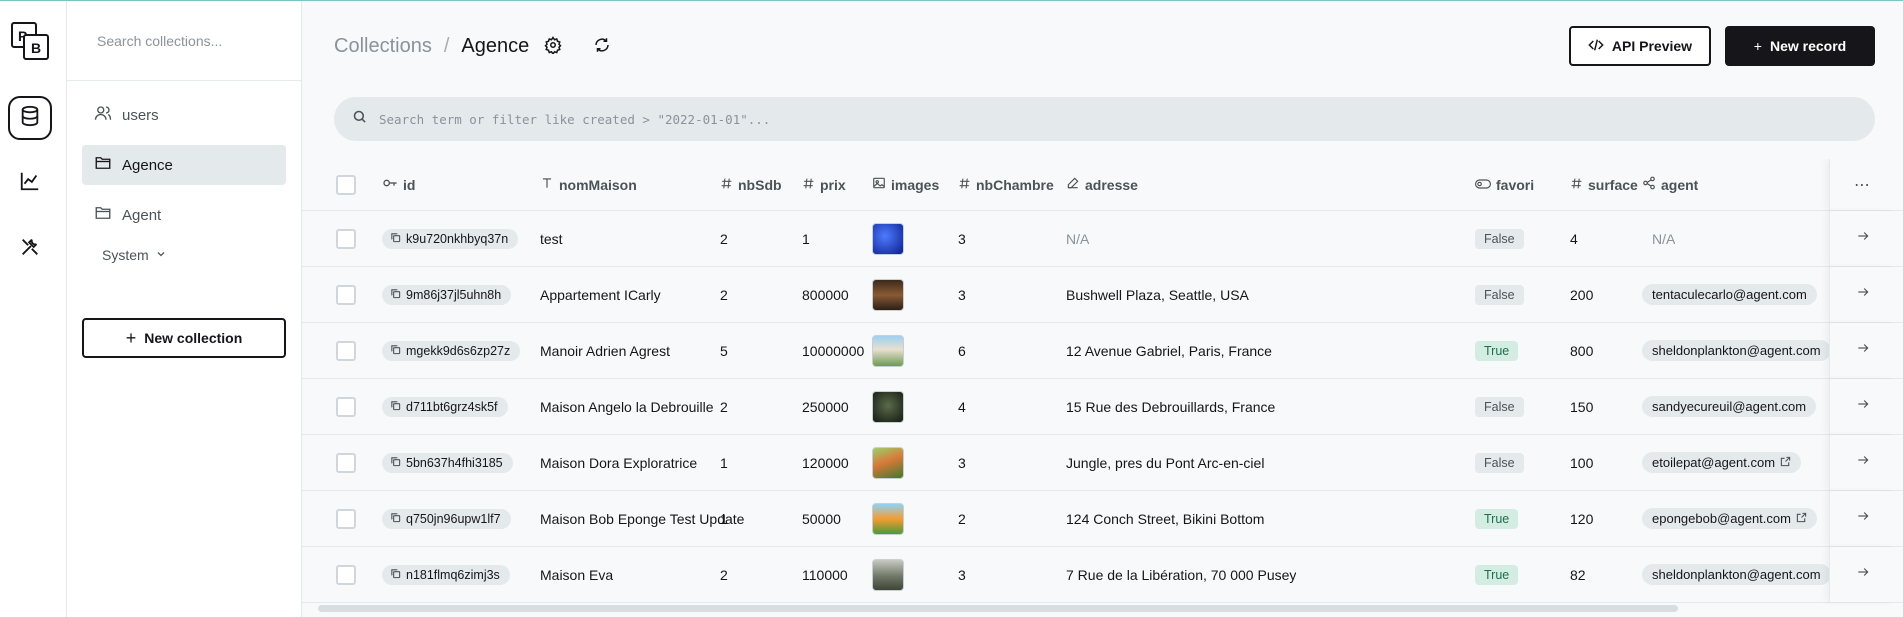  I want to click on record-id: n181flmq6zimj3s, so click(453, 574).